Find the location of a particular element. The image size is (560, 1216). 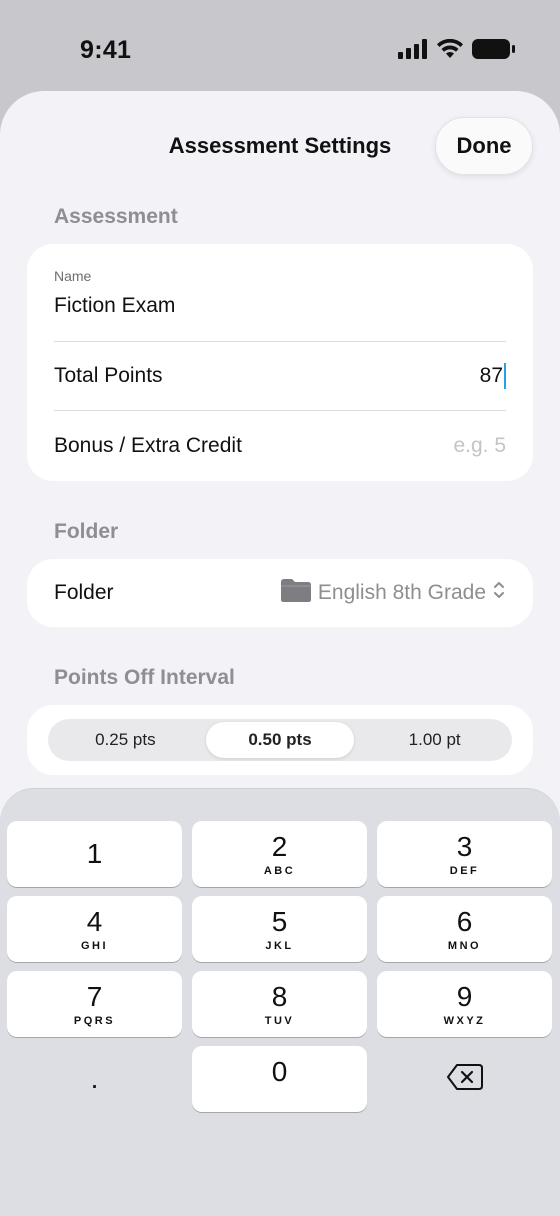

segment-option-selected: 0.50 pts is located at coordinates (280, 740).